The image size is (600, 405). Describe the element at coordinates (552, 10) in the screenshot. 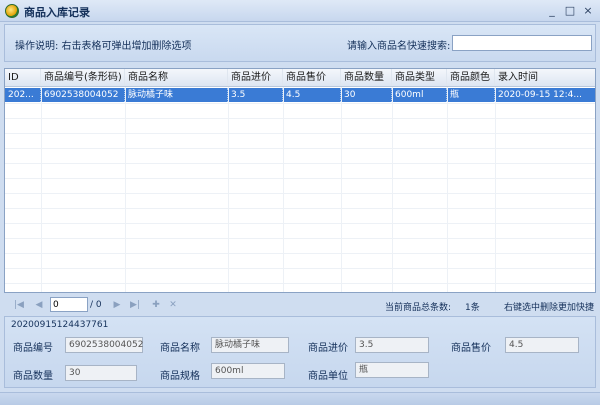

I see `minimize-button: _` at that location.